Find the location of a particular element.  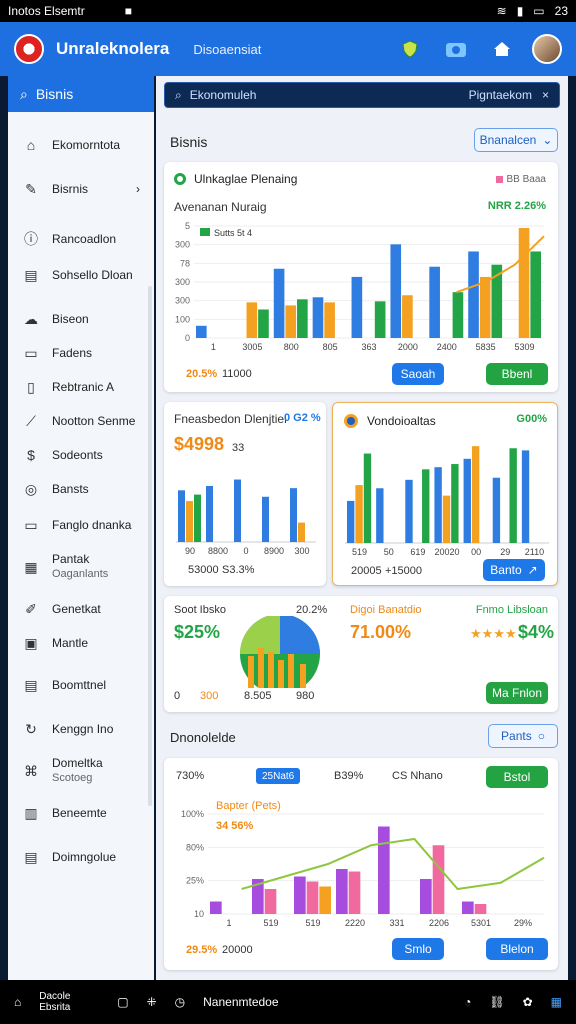

sidebar-item-label: Rancoadlon is located at coordinates (84, 238).